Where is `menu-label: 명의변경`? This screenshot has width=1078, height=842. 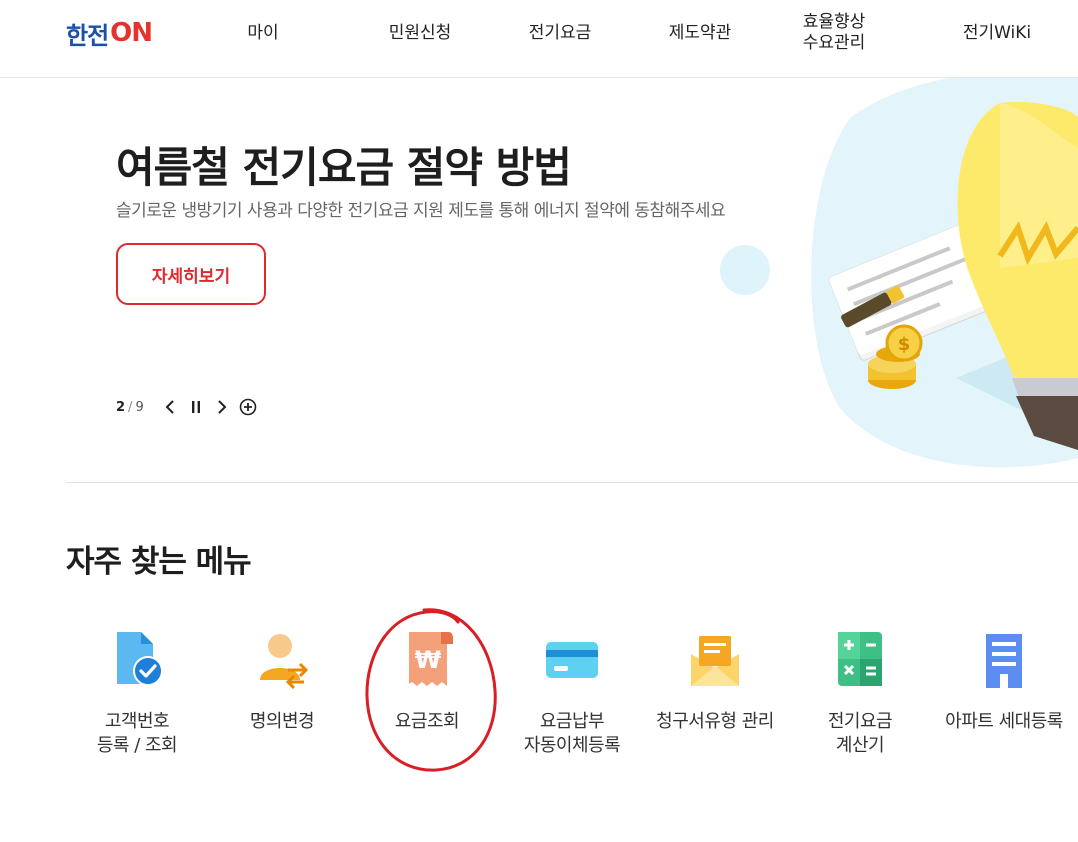 menu-label: 명의변경 is located at coordinates (282, 721).